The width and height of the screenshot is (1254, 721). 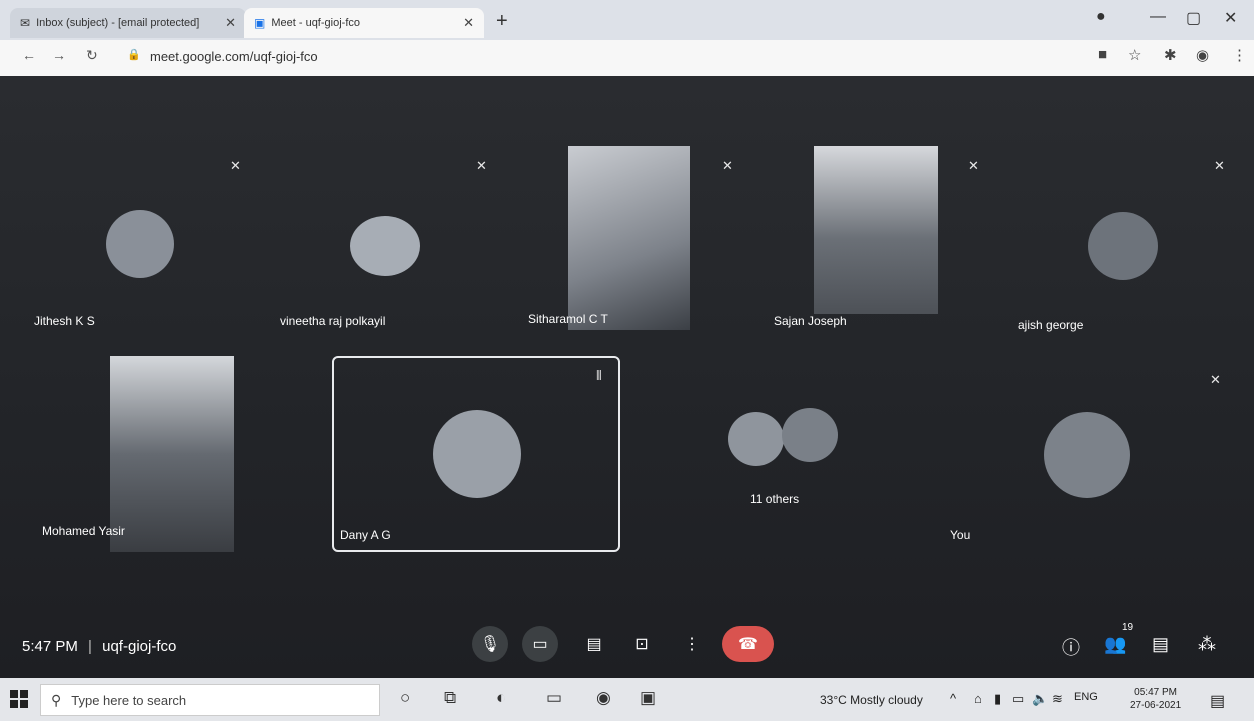 What do you see at coordinates (1239, 55) in the screenshot?
I see `menu-icon: ⋮` at bounding box center [1239, 55].